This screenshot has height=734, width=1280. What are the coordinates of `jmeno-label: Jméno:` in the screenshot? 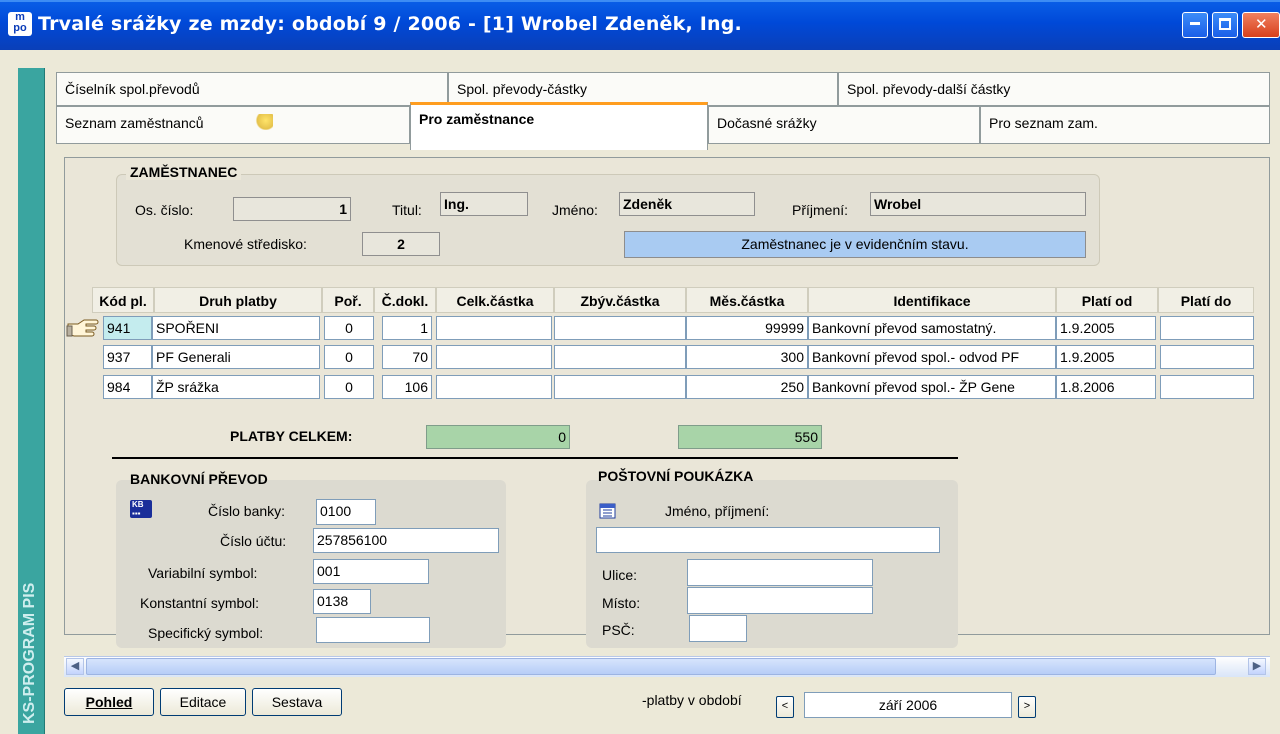 It's located at (575, 210).